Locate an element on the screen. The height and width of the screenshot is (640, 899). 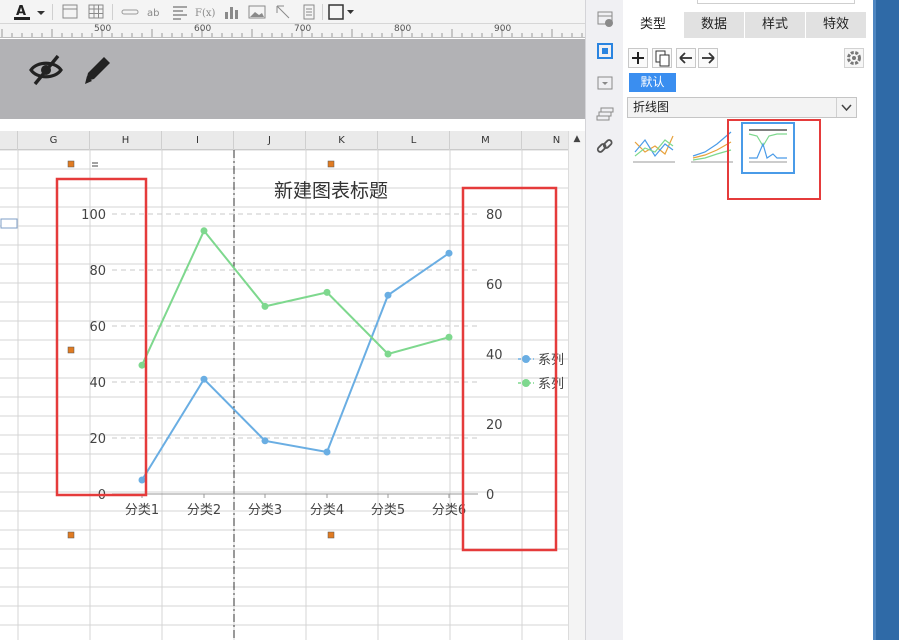
default-style-badge: 默认 is located at coordinates (652, 82).